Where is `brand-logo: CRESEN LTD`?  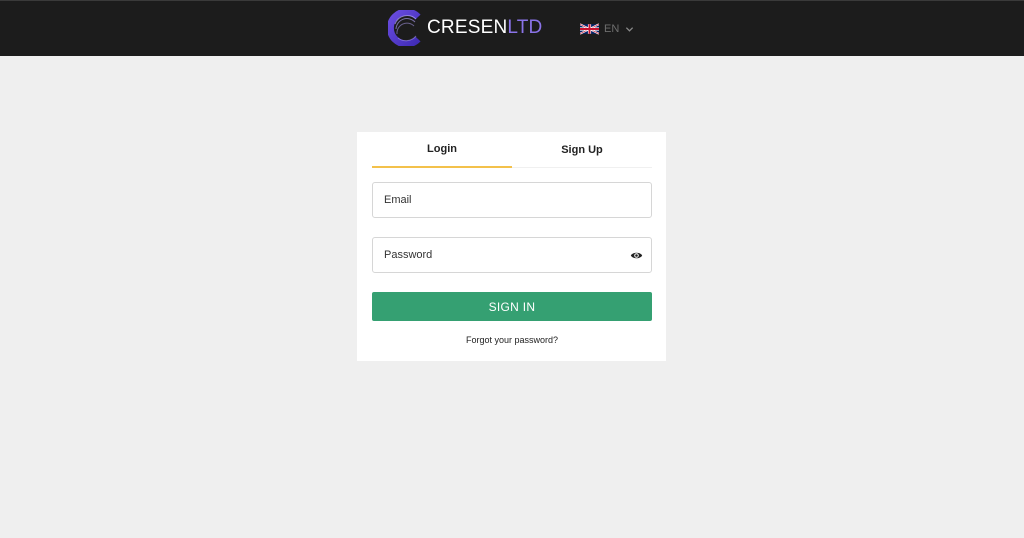
brand-logo: CRESEN LTD is located at coordinates (465, 28).